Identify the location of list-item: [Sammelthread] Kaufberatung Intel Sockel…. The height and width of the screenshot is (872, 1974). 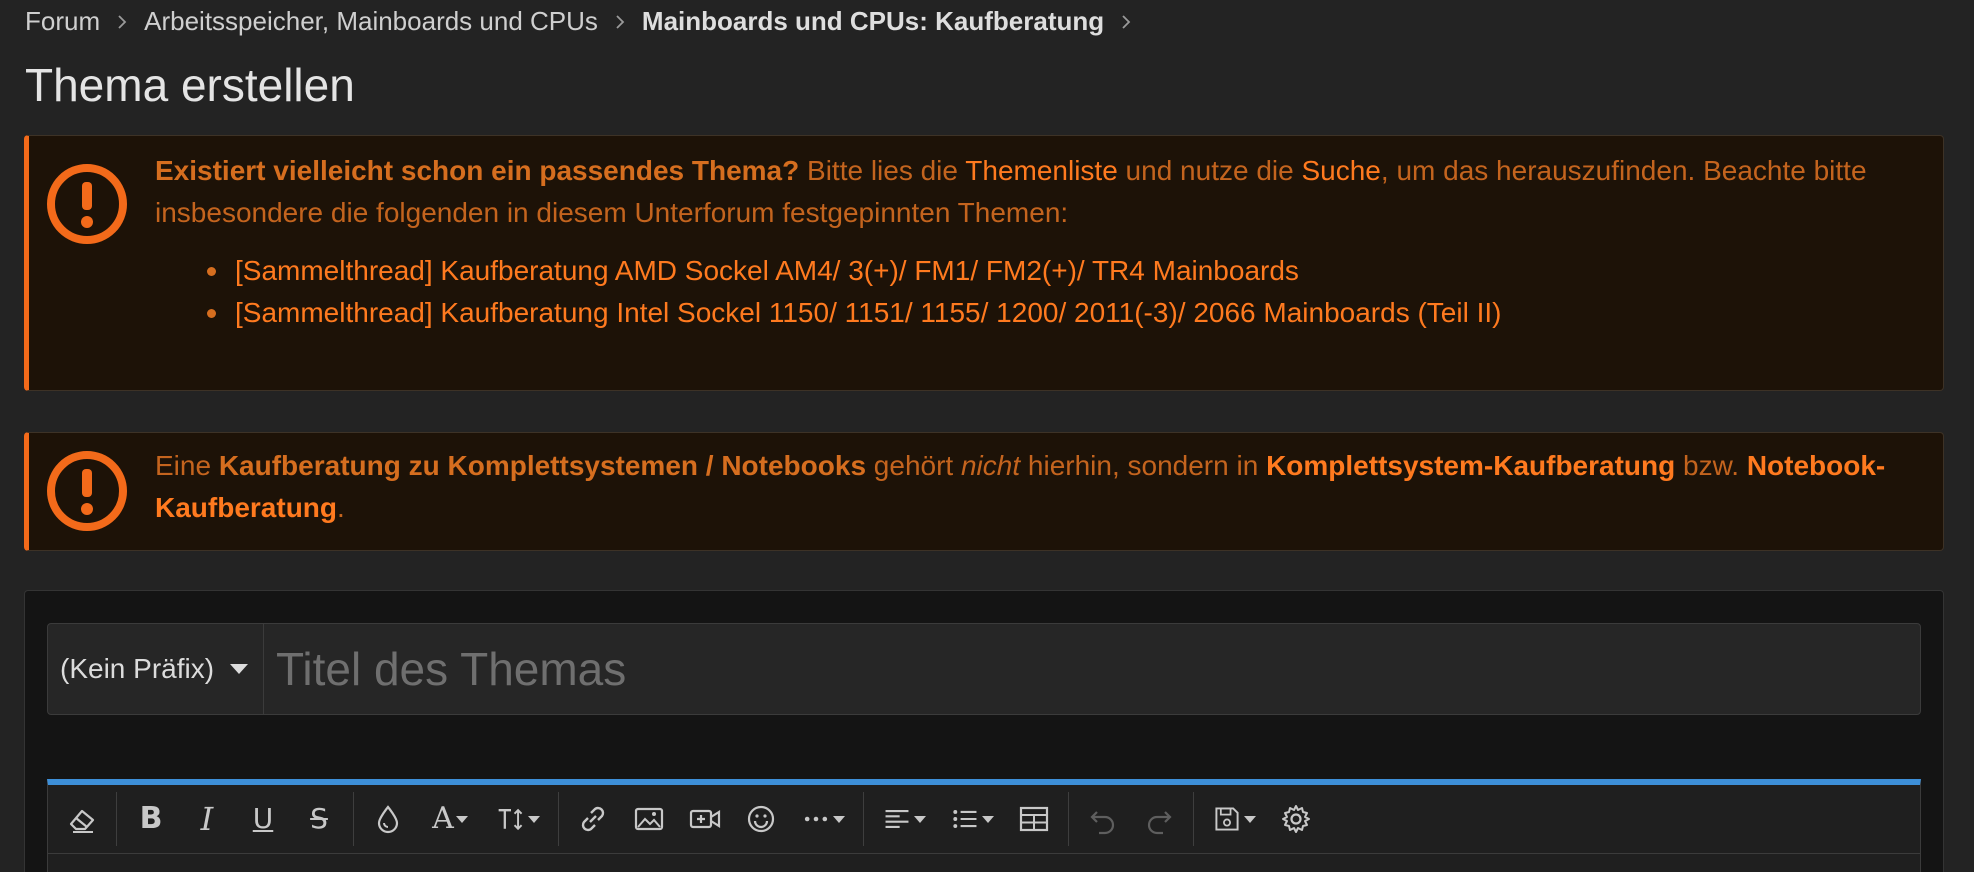
(1055, 313).